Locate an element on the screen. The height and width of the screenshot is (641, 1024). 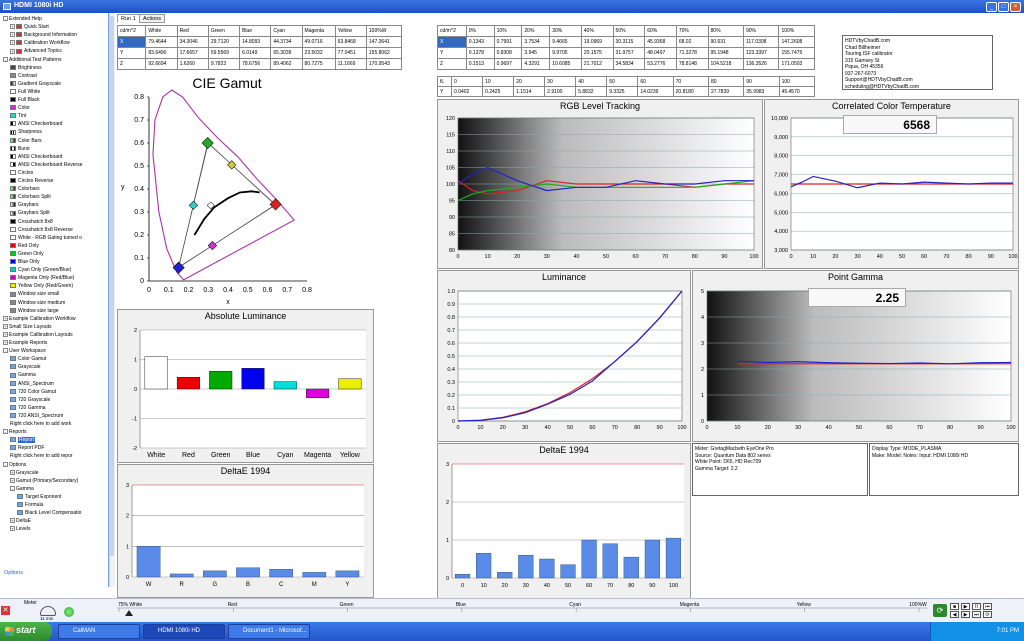
playback-button-icon: ■ is located at coordinates (954, 606).